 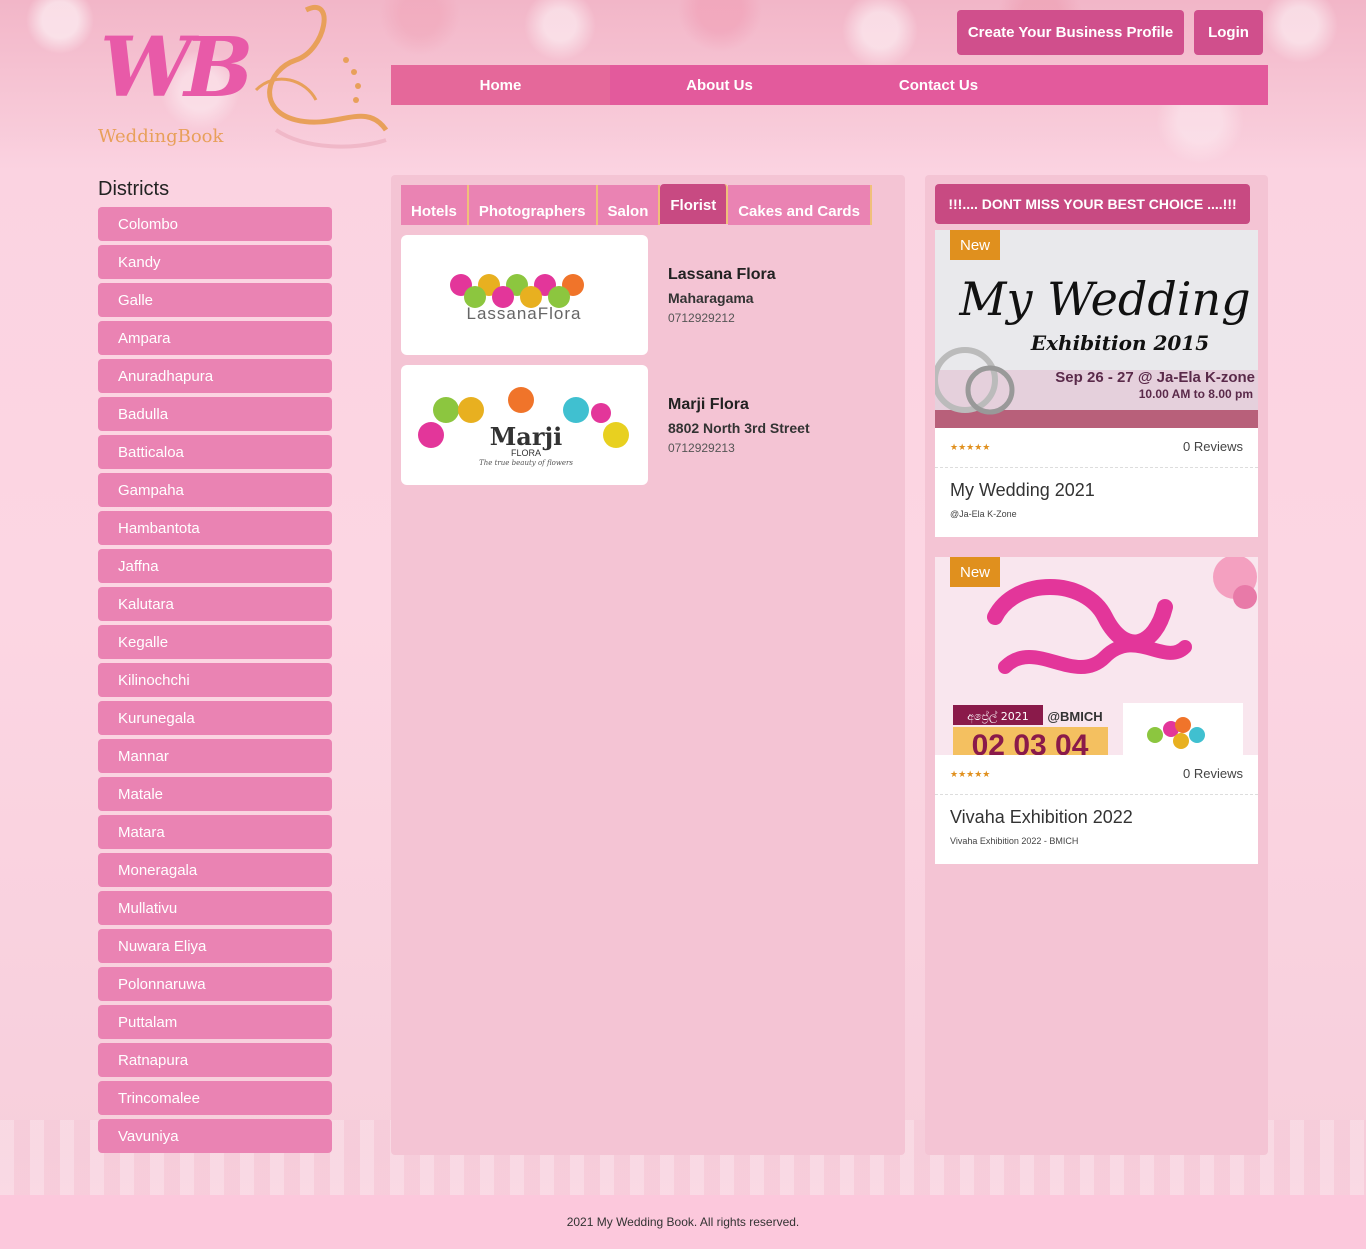 I want to click on district-item-polonnaruwa: Polonnaruwa, so click(x=215, y=984).